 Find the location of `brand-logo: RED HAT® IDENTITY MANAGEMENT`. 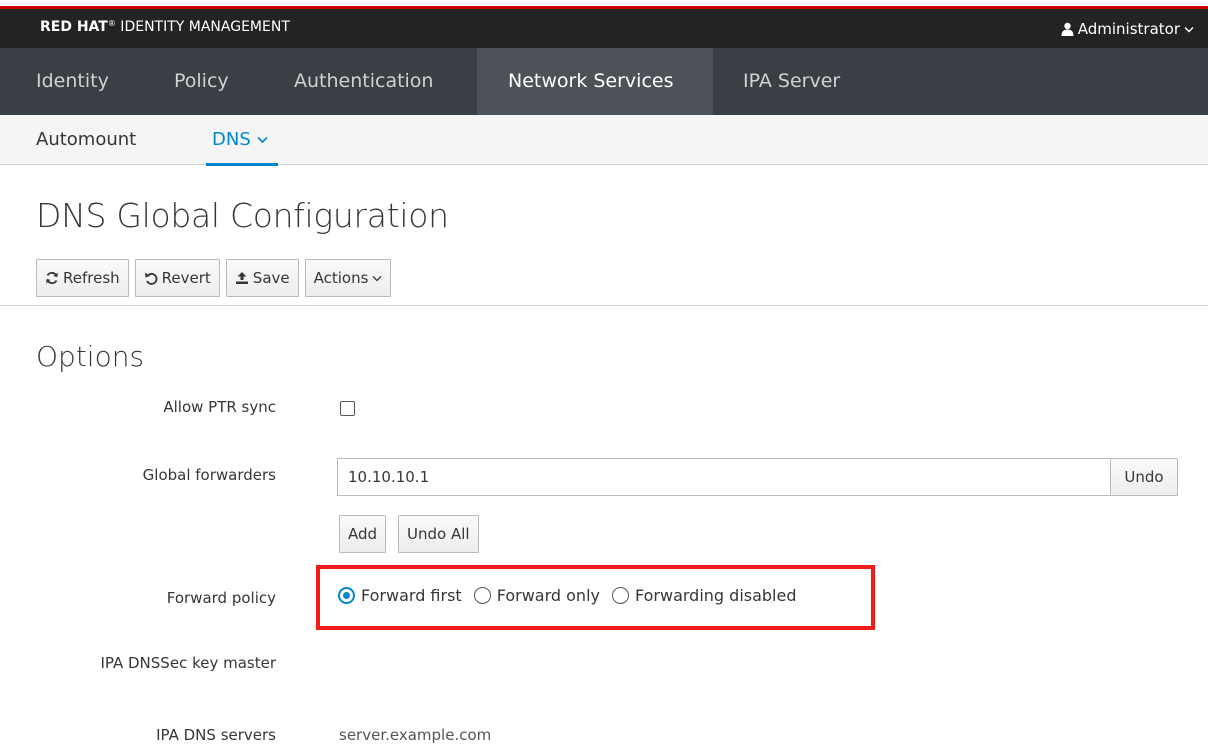

brand-logo: RED HAT® IDENTITY MANAGEMENT is located at coordinates (165, 27).